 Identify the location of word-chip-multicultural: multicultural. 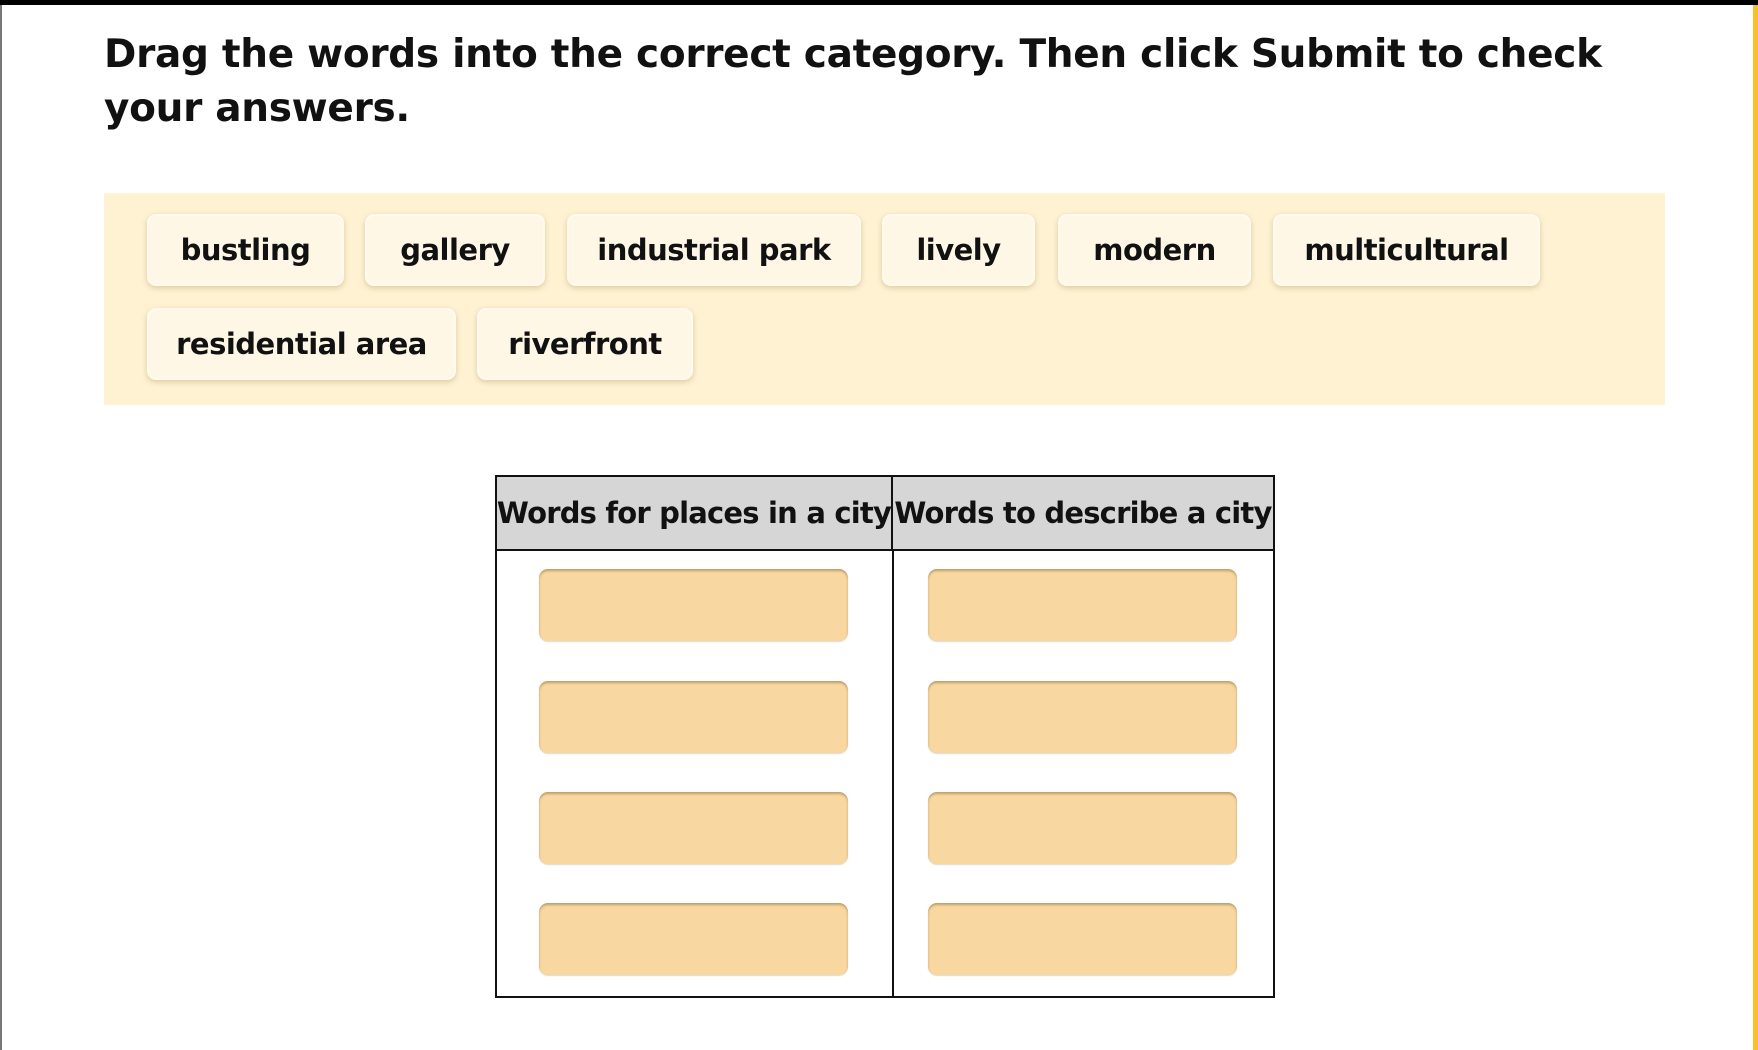
(1406, 250).